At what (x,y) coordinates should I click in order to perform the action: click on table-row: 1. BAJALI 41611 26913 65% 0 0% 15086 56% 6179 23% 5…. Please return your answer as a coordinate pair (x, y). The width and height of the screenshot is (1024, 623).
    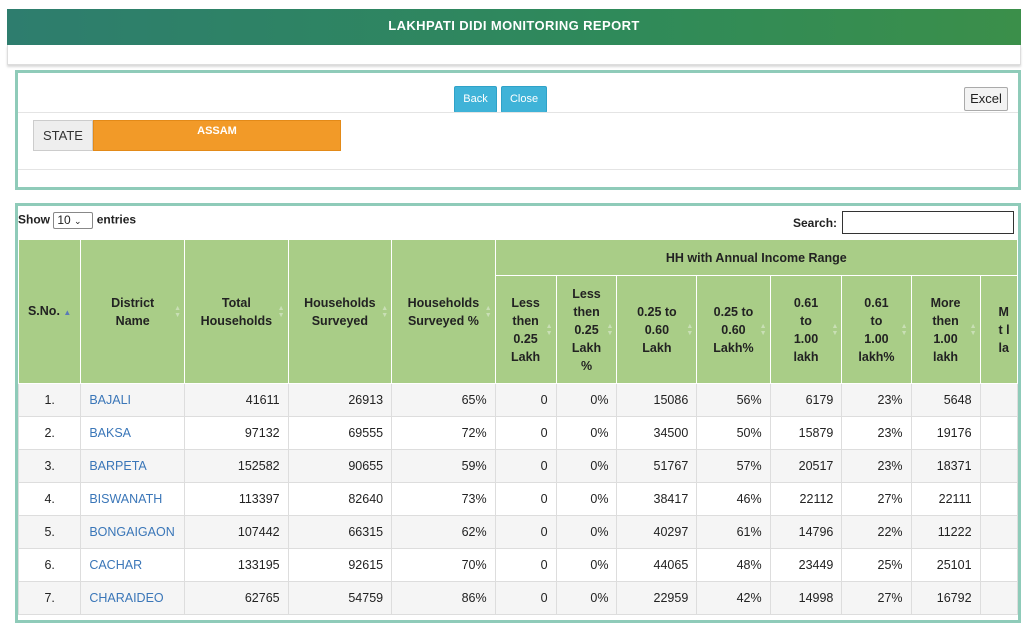
    Looking at the image, I should click on (518, 400).